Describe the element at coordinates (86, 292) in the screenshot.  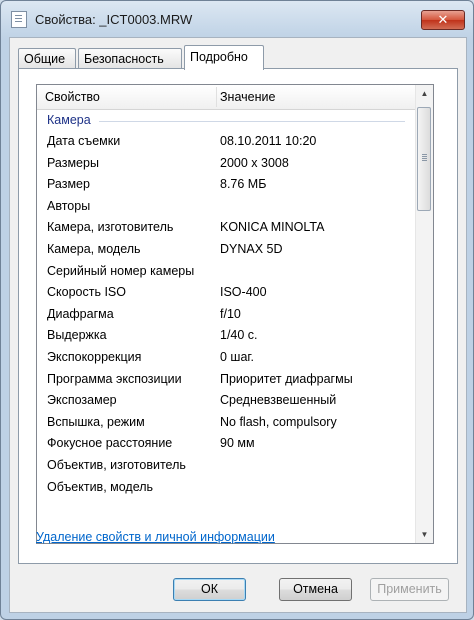
I see `property-name: Скорость ISO` at that location.